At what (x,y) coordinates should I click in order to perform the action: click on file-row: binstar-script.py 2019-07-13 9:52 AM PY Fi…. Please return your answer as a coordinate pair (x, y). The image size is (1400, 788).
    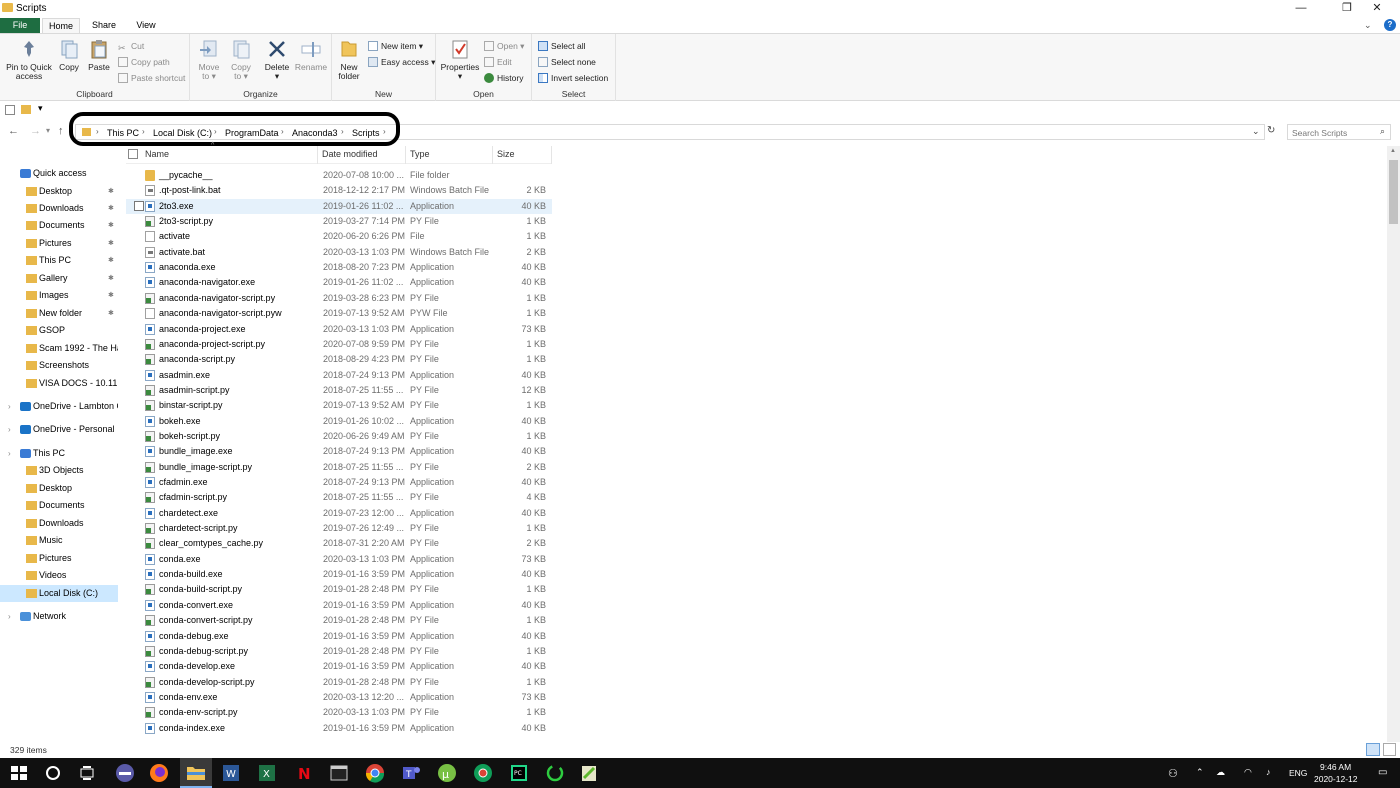
    Looking at the image, I should click on (339, 405).